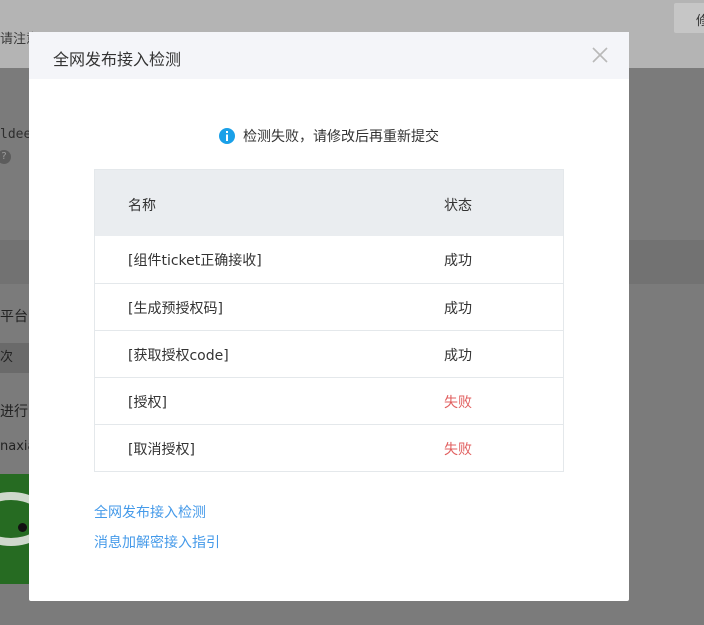  Describe the element at coordinates (161, 450) in the screenshot. I see `row-name: [取消授权]` at that location.